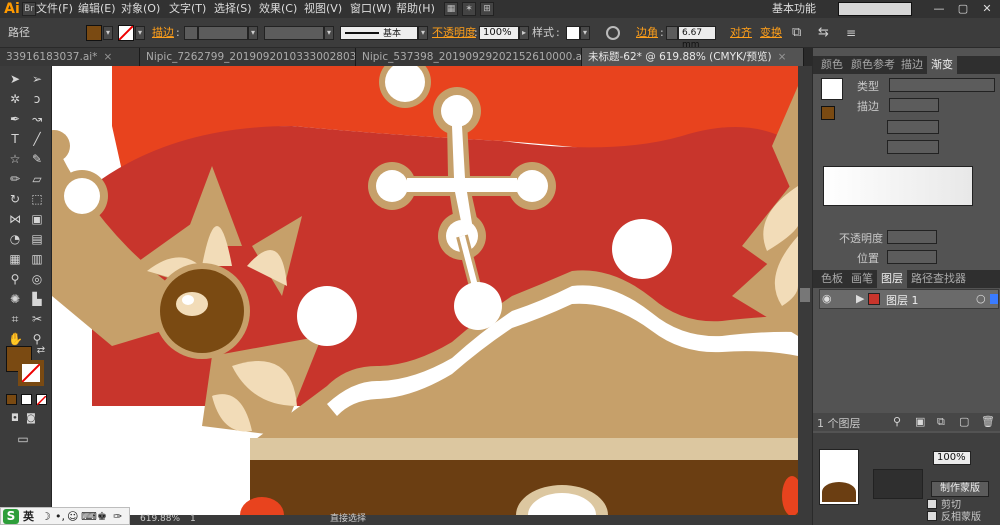 Image resolution: width=1000 pixels, height=525 pixels. I want to click on wrench-icon: ✑, so click(117, 516).